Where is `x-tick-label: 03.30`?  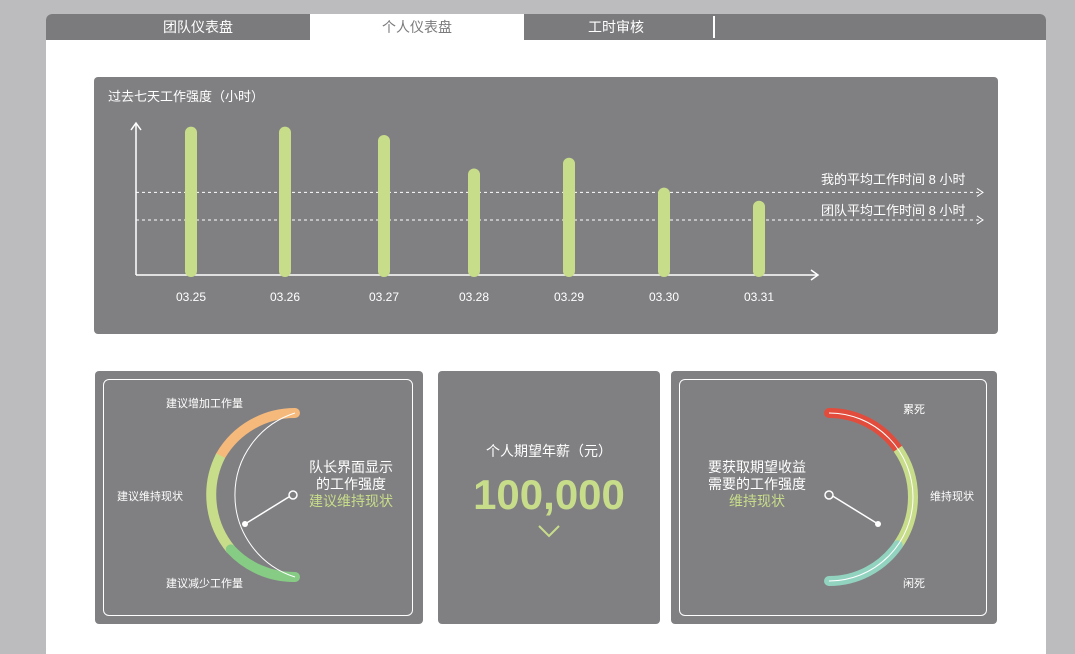 x-tick-label: 03.30 is located at coordinates (664, 297).